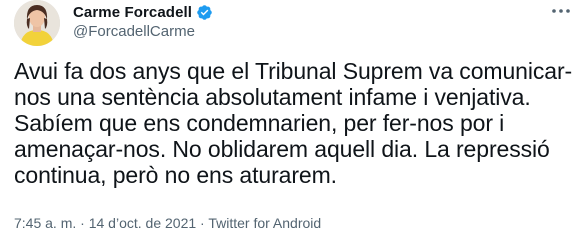  I want to click on avatar, so click(37, 23).